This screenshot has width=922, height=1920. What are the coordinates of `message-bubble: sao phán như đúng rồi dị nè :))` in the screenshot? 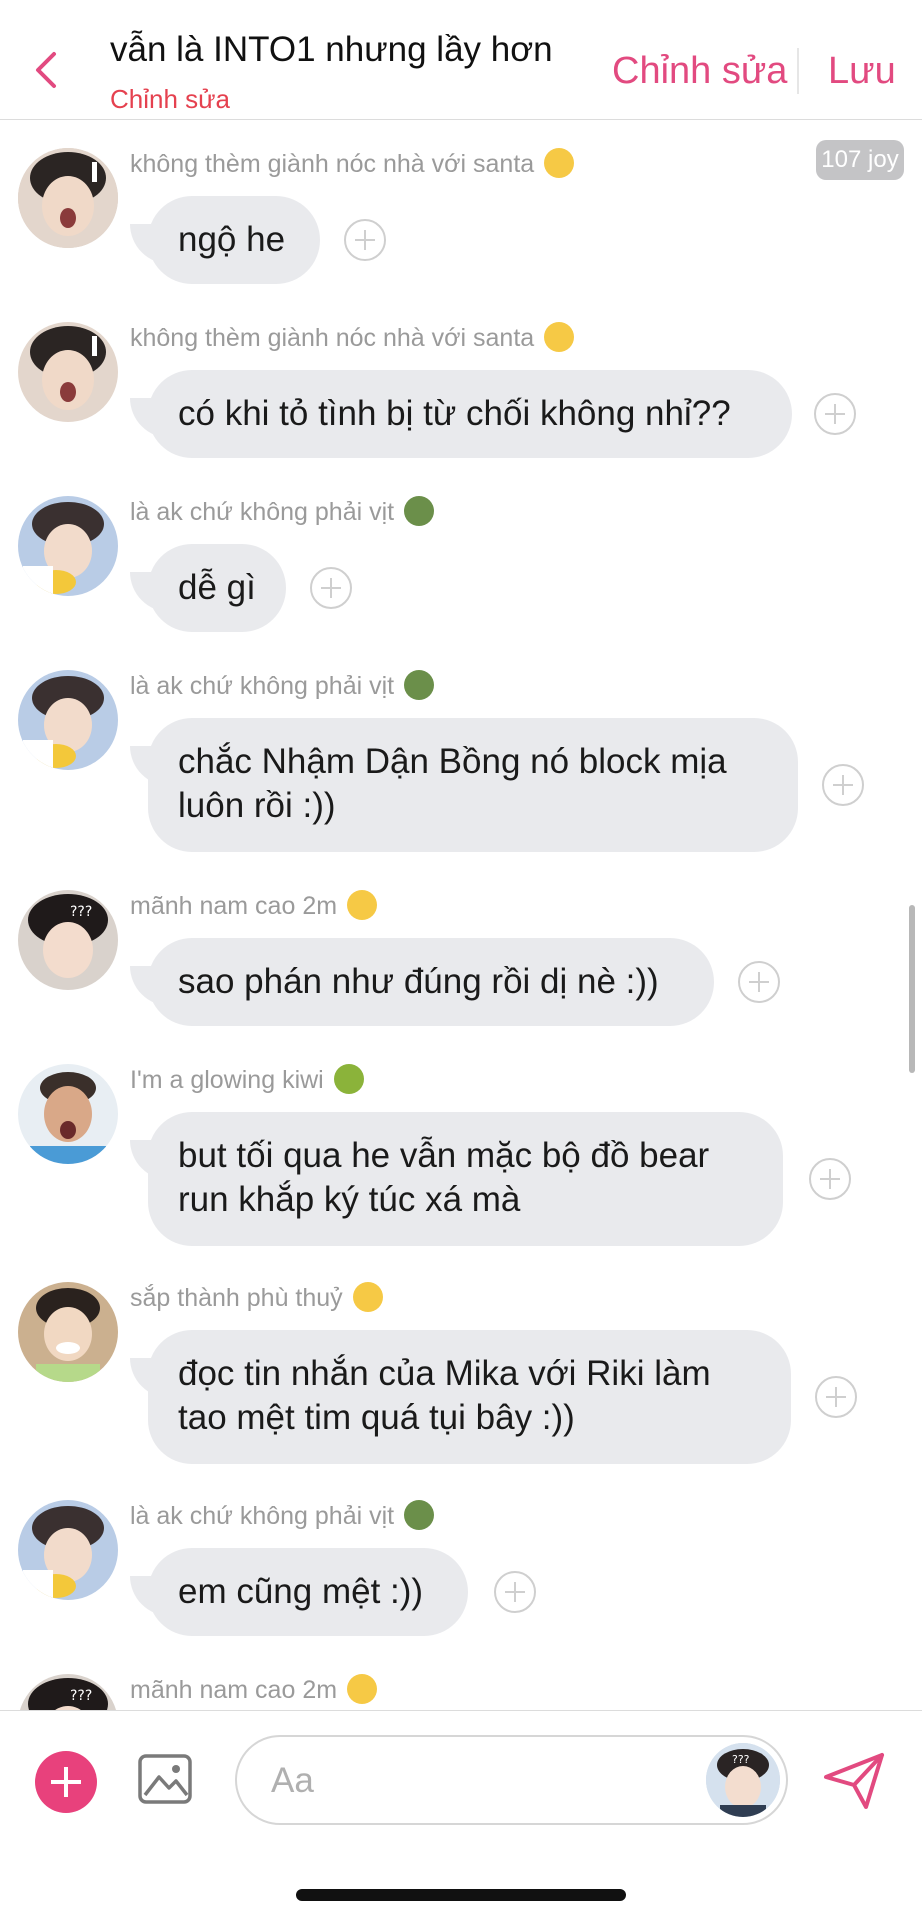 It's located at (431, 982).